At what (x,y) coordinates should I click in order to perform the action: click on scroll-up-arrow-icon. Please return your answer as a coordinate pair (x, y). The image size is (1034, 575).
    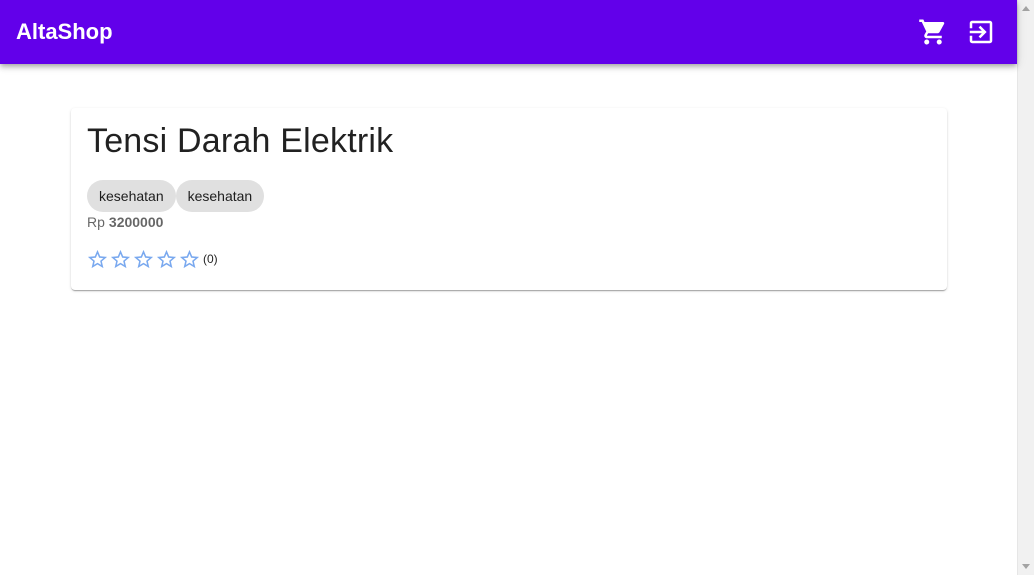
    Looking at the image, I should click on (1026, 8).